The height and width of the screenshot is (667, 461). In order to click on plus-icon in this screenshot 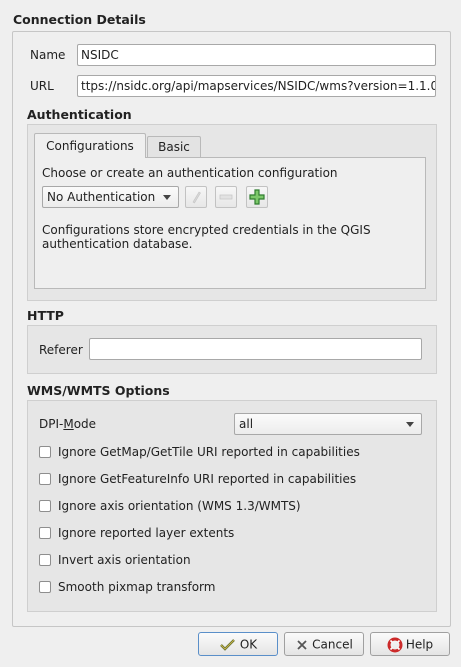, I will do `click(257, 197)`.